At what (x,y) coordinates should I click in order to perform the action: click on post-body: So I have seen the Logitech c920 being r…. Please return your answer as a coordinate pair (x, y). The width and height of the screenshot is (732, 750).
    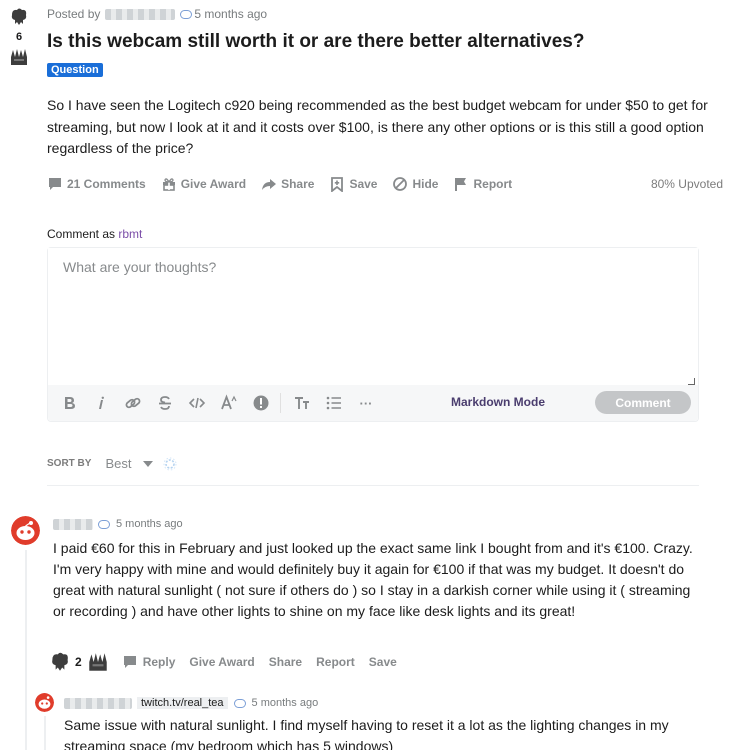
    Looking at the image, I should click on (377, 126).